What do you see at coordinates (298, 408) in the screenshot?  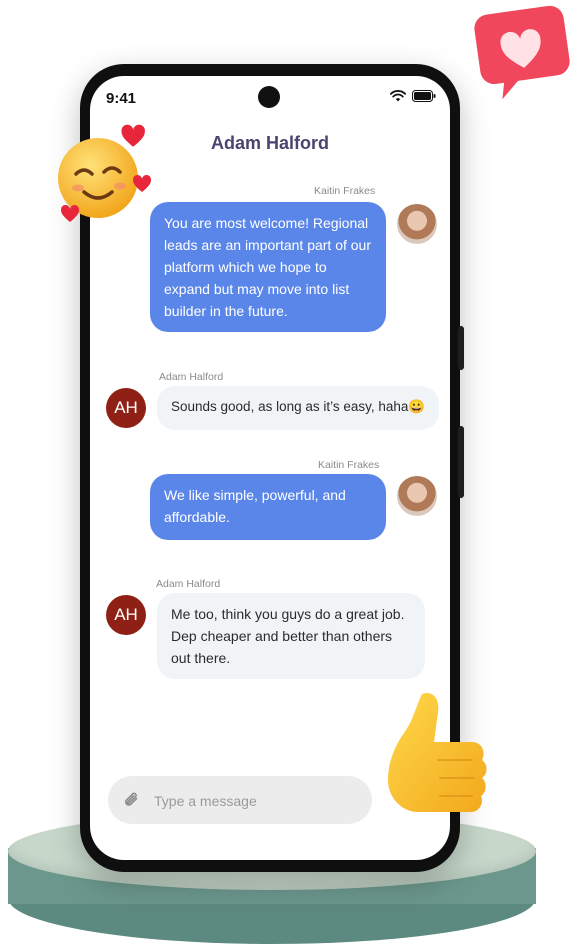 I see `message-bubble-incoming: Sounds good, as long as it’s easy, haha😀` at bounding box center [298, 408].